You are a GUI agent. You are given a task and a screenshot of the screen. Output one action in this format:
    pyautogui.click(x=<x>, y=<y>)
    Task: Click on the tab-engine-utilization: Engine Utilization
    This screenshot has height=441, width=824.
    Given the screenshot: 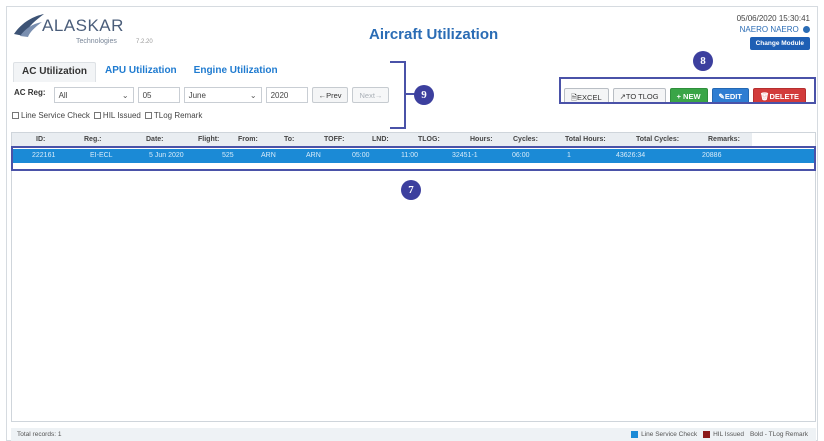 What is the action you would take?
    pyautogui.click(x=236, y=72)
    